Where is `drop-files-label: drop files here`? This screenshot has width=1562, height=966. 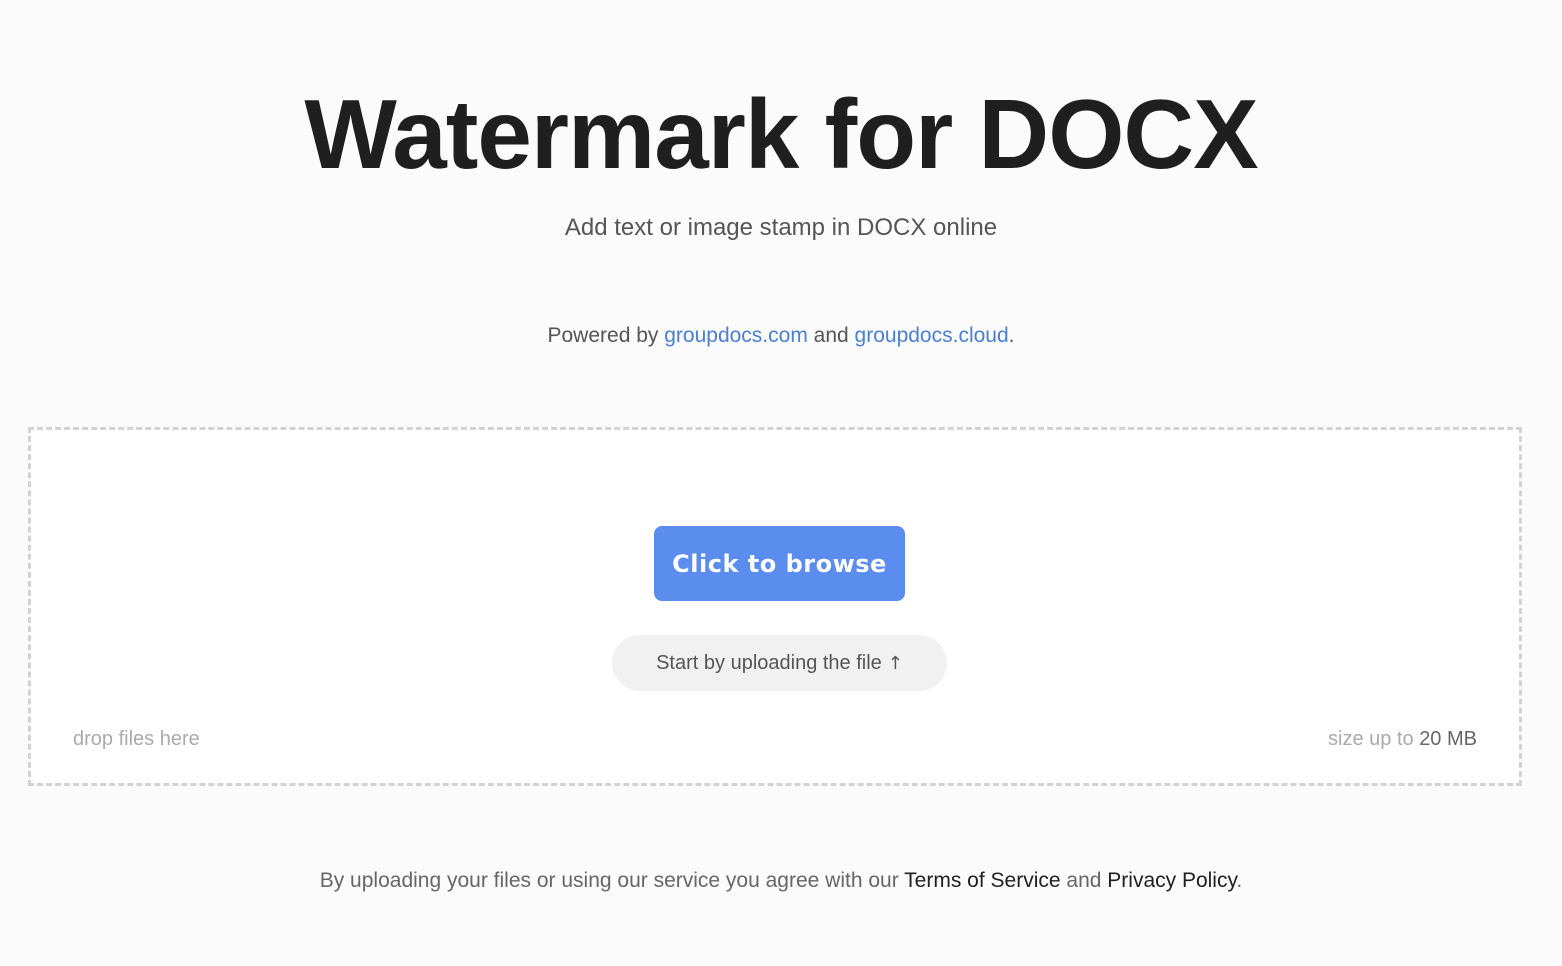 drop-files-label: drop files here is located at coordinates (136, 739).